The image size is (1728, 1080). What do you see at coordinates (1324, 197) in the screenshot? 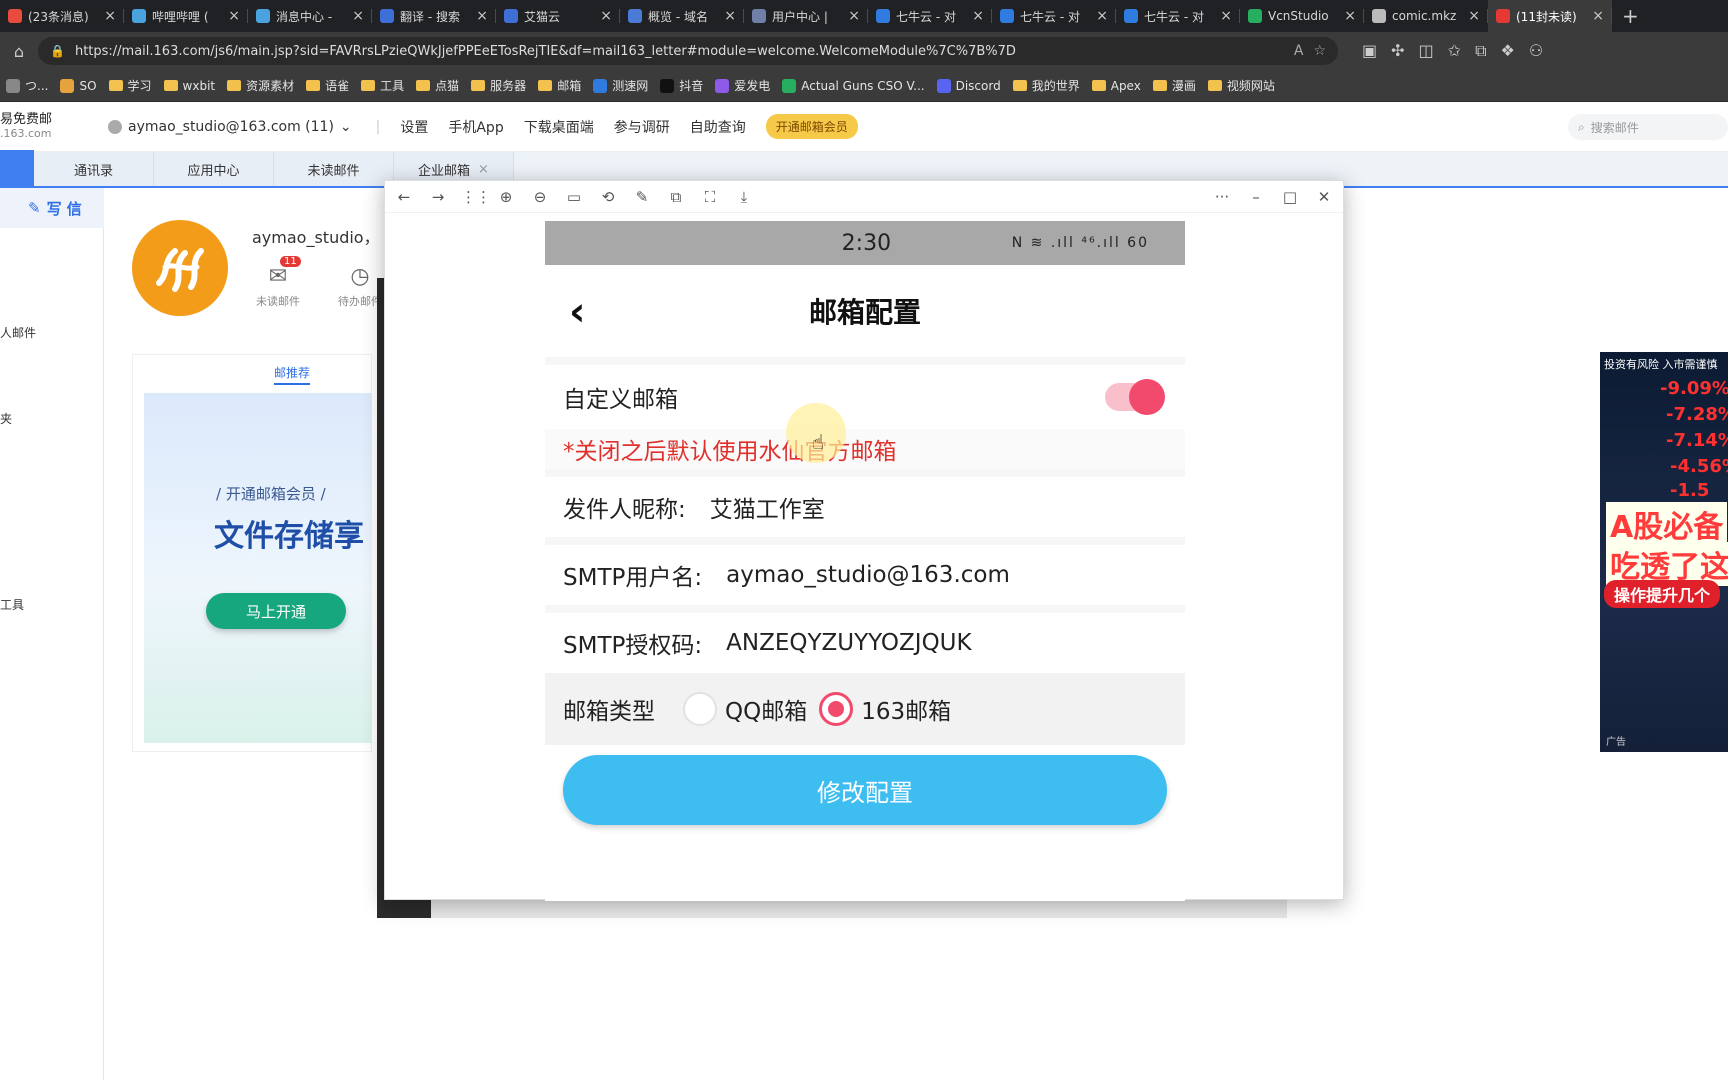
I see `close-icon: ✕` at bounding box center [1324, 197].